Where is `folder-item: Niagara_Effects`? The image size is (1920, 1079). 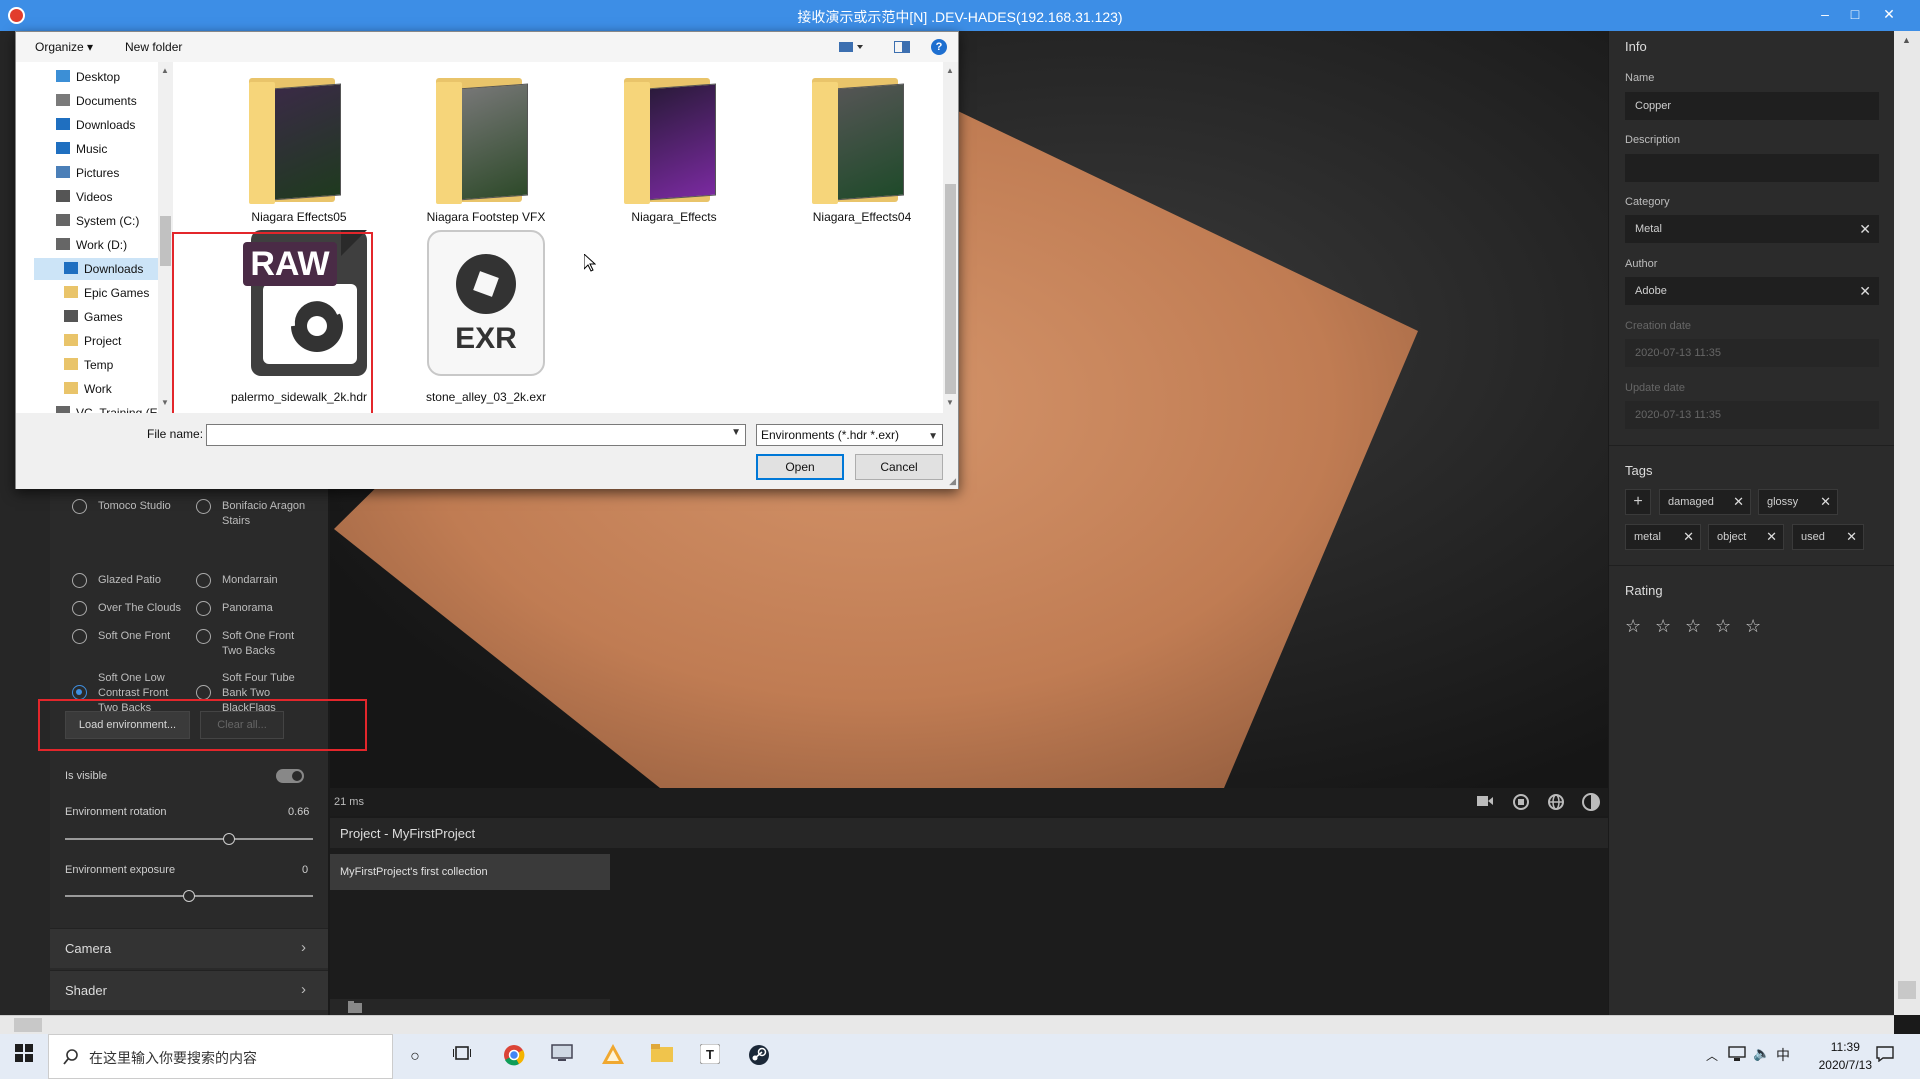 folder-item: Niagara_Effects is located at coordinates (674, 149).